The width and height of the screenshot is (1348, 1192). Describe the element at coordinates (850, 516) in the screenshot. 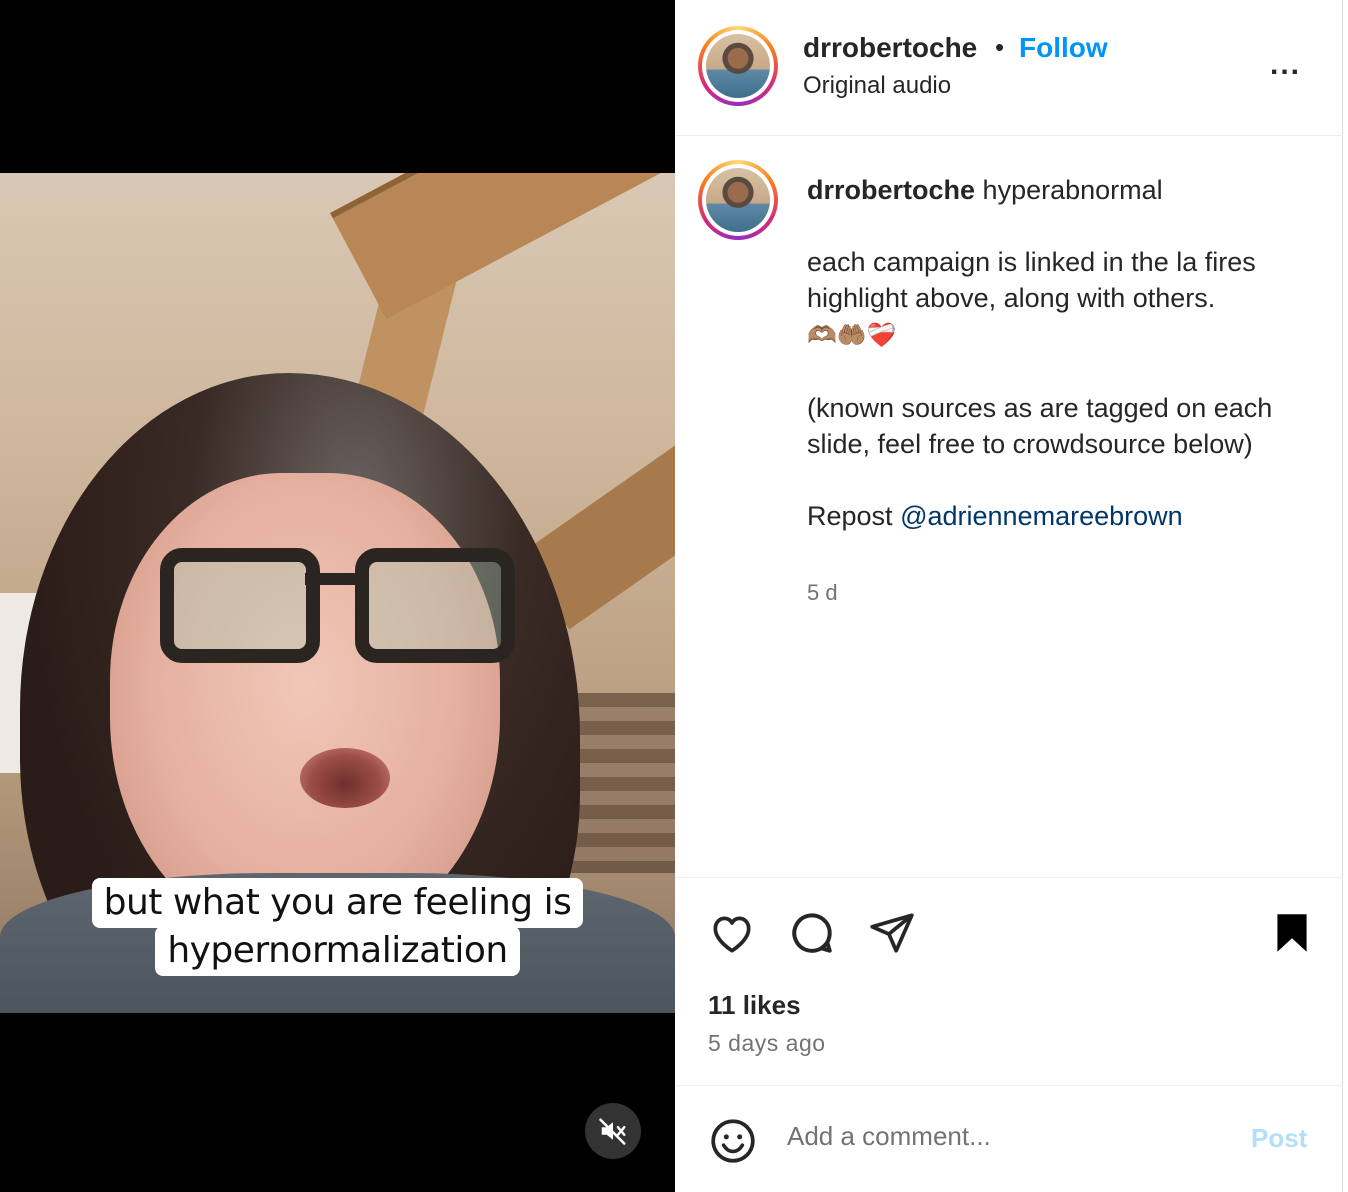

I see `repost-prefix: Repost` at that location.